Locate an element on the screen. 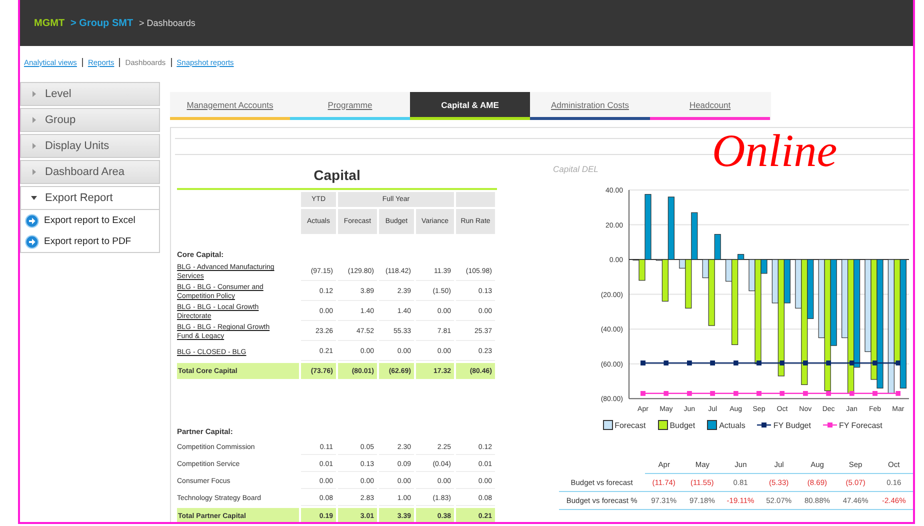  legend-label: FY Budget is located at coordinates (792, 425).